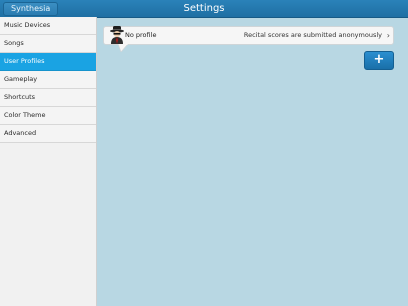 Image resolution: width=408 pixels, height=306 pixels. What do you see at coordinates (48, 26) in the screenshot?
I see `sidebar-item-music-devices: Music Devices` at bounding box center [48, 26].